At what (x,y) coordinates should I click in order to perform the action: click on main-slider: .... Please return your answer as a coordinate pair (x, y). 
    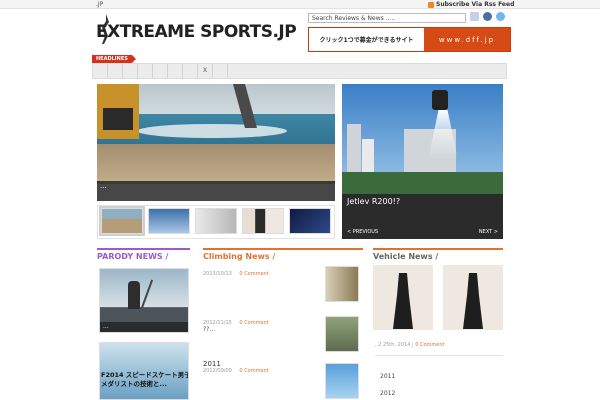
    Looking at the image, I should click on (216, 142).